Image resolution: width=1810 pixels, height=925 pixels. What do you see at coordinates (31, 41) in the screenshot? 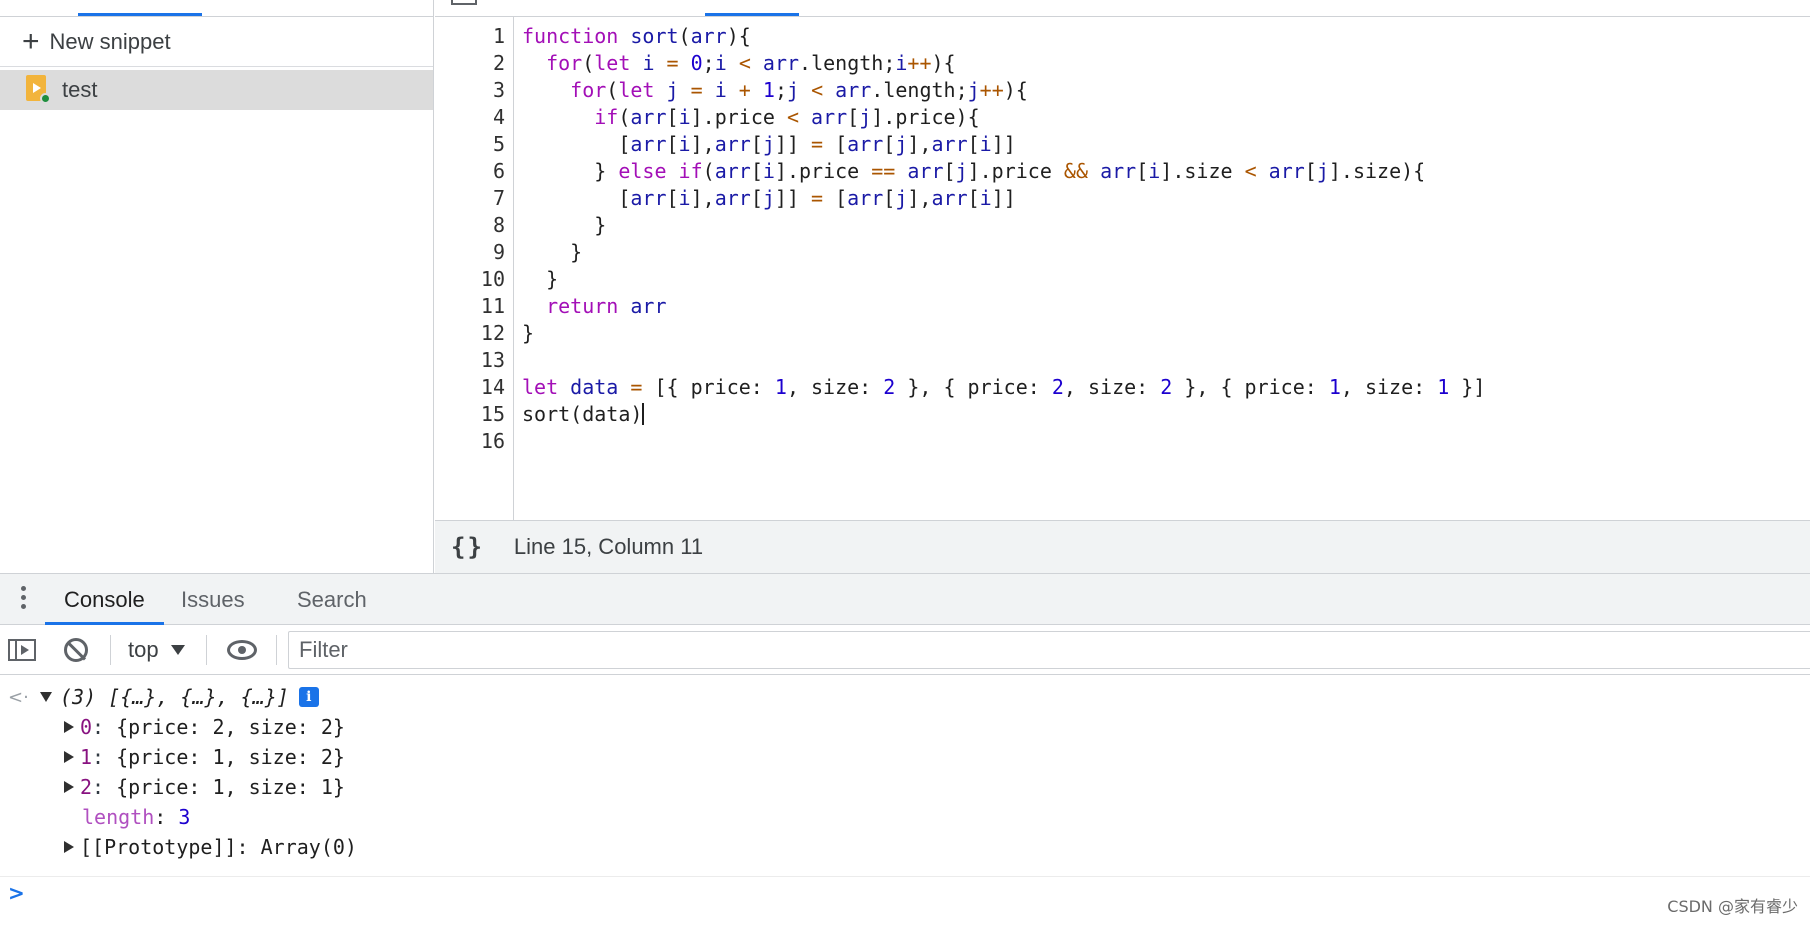
I see `plus-icon: +` at bounding box center [31, 41].